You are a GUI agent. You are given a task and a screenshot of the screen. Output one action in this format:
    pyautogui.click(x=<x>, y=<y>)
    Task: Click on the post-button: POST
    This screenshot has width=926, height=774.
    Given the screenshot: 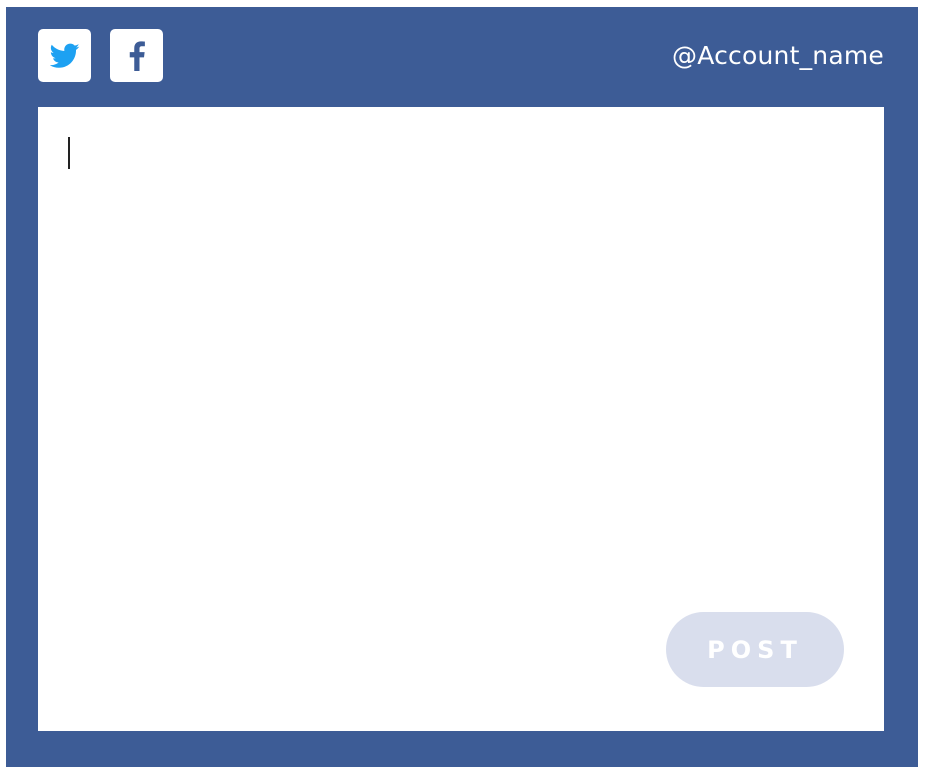 What is the action you would take?
    pyautogui.click(x=755, y=649)
    